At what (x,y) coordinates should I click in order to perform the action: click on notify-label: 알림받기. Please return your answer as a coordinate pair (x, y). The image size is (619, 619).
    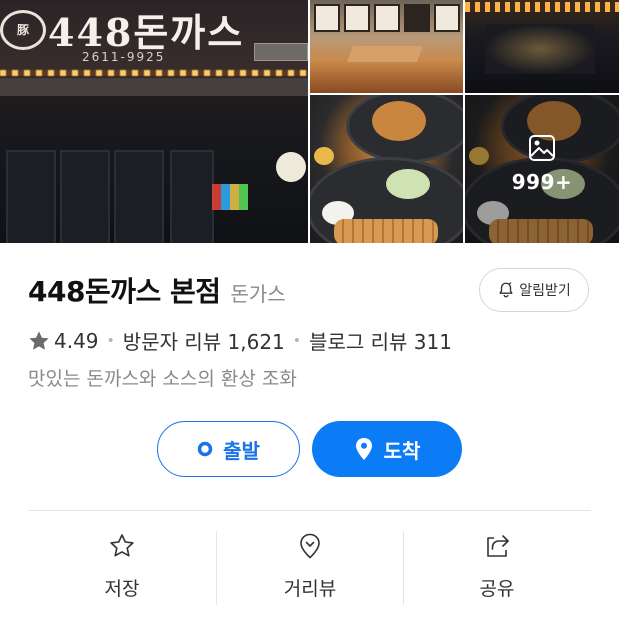
    Looking at the image, I should click on (545, 291).